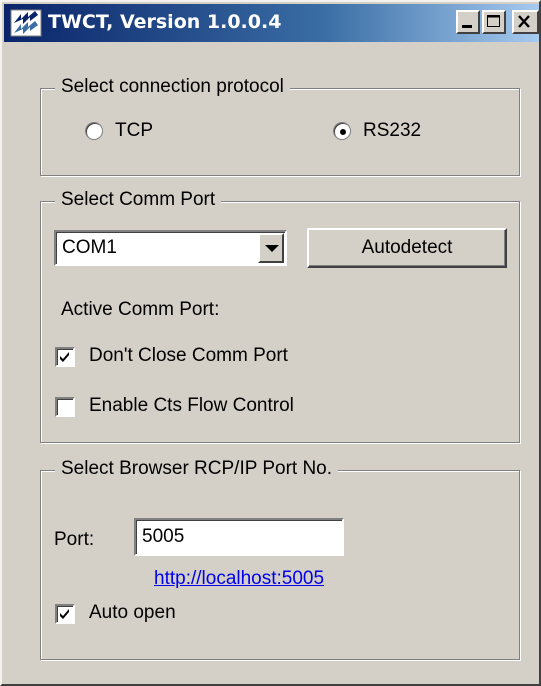 The image size is (541, 686). I want to click on window-title: TWCT, Version 1.0.0.4, so click(165, 22).